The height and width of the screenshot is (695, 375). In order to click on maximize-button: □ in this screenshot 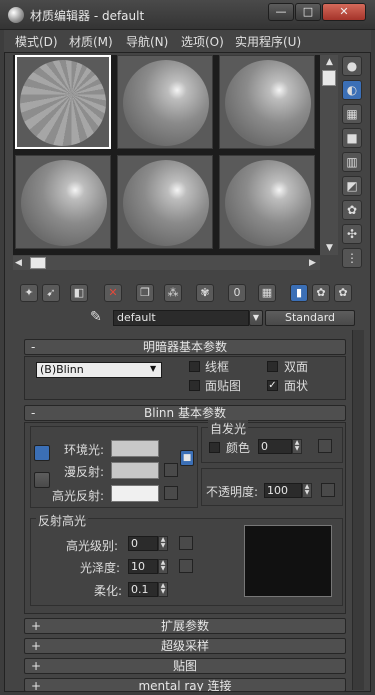, I will do `click(308, 12)`.